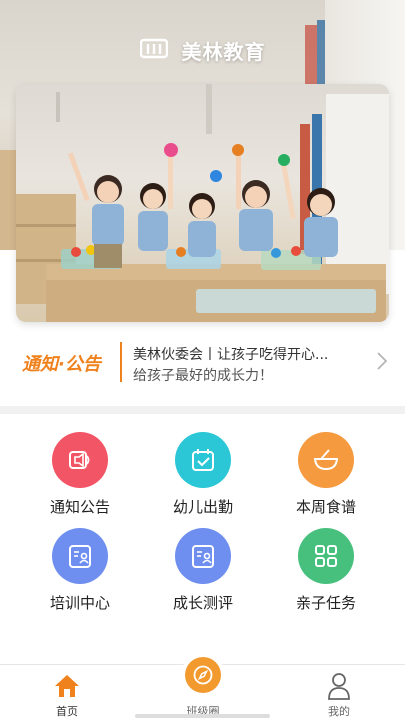  Describe the element at coordinates (153, 50) in the screenshot. I see `brand-mark-icon` at that location.